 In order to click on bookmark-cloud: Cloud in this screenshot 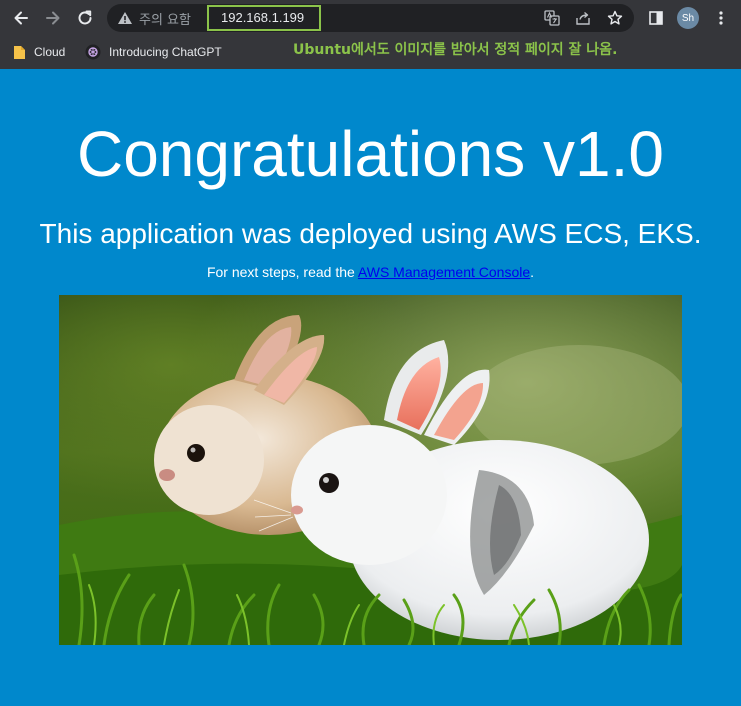, I will do `click(39, 52)`.